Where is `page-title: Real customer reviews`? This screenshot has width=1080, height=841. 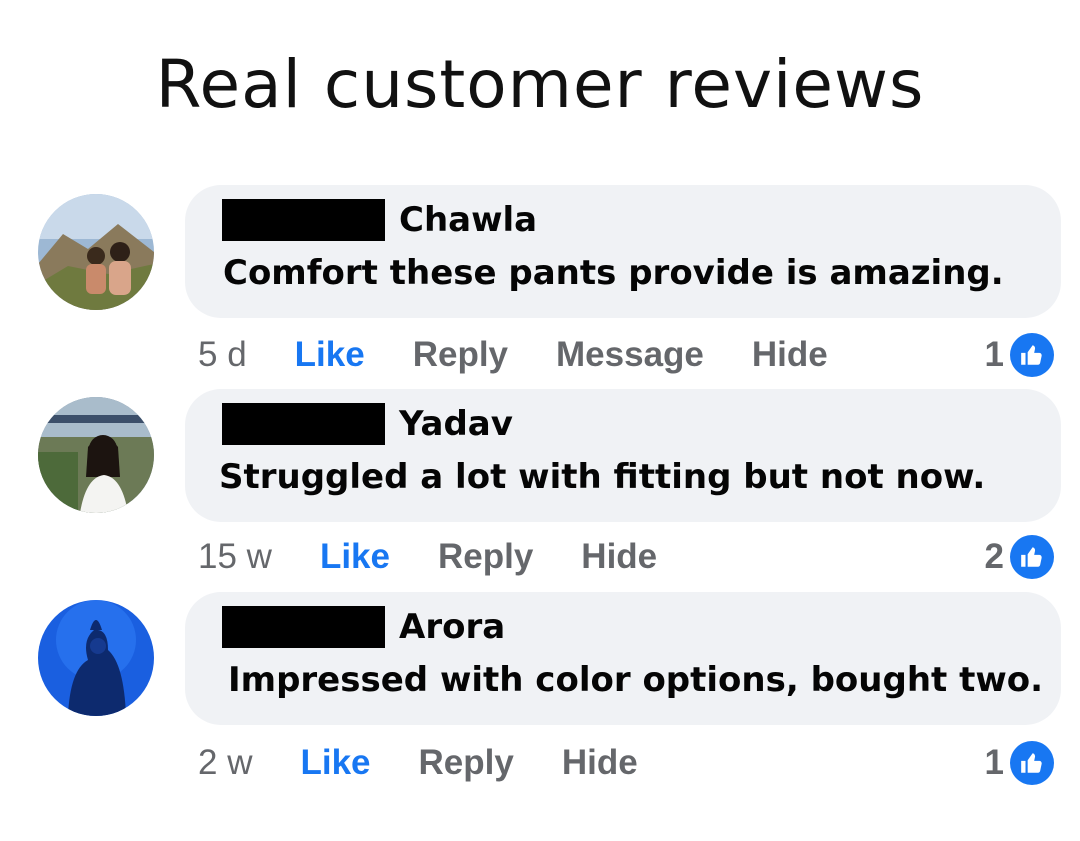
page-title: Real customer reviews is located at coordinates (540, 84).